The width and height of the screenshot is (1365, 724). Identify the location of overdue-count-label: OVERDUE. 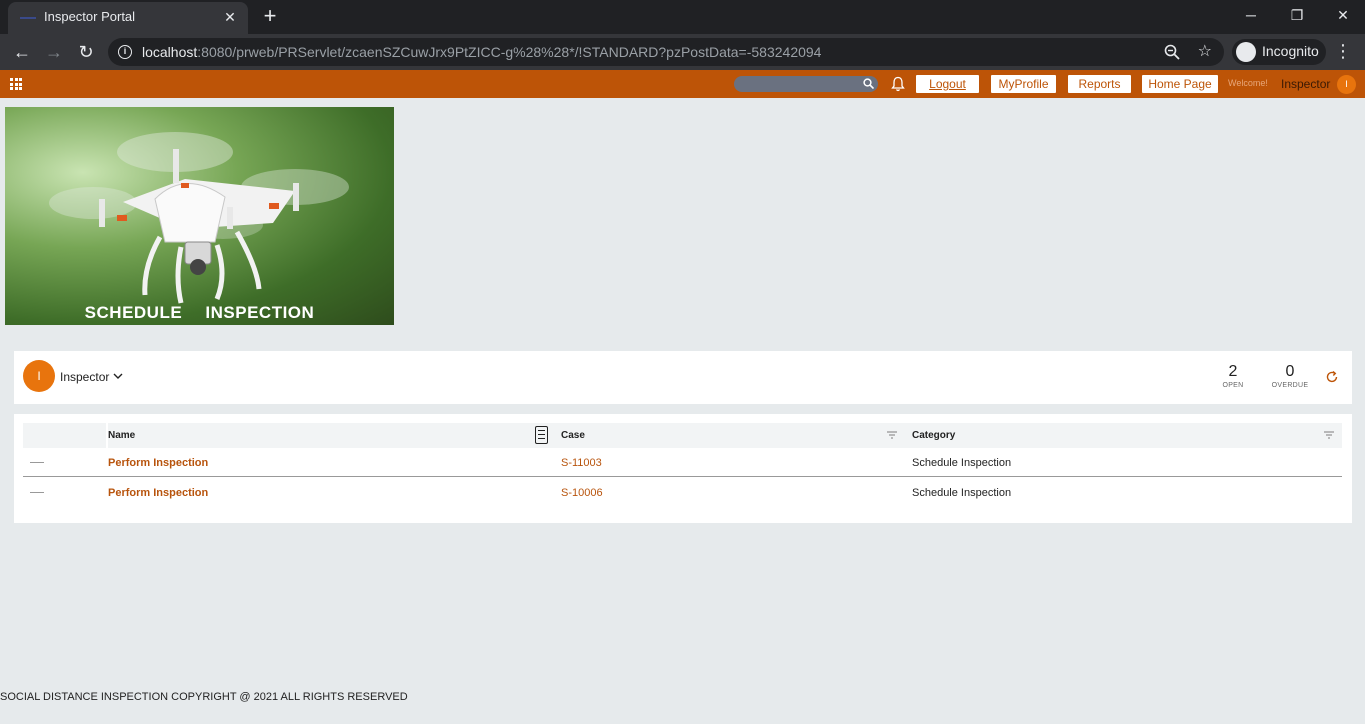
(1290, 385).